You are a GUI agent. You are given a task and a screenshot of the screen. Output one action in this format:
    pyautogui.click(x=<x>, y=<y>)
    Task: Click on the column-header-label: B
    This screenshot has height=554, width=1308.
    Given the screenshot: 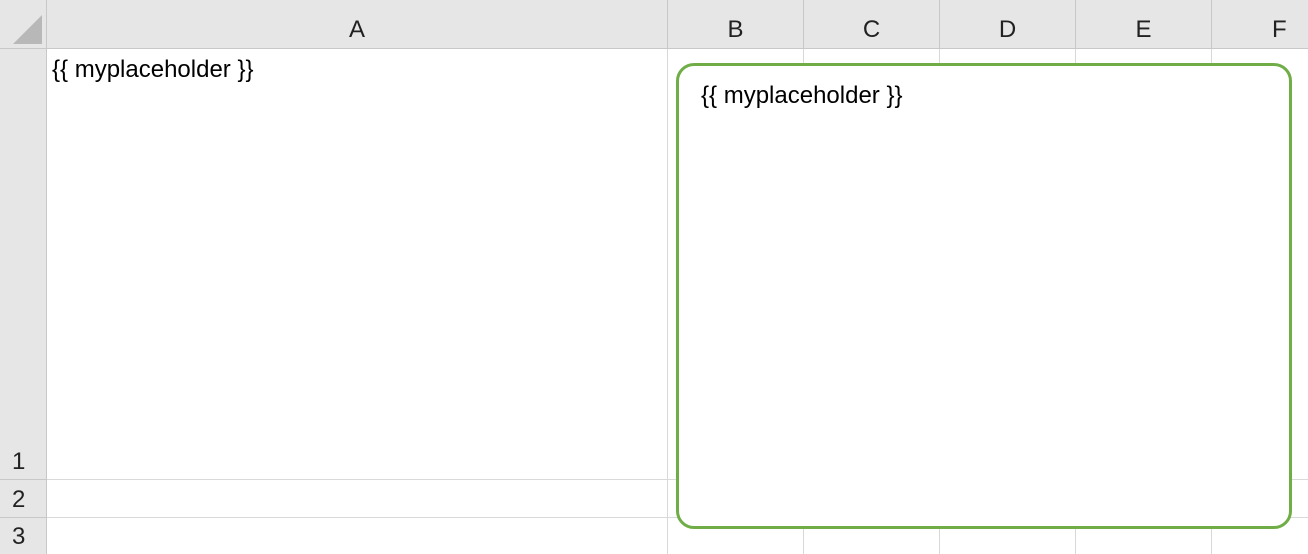 What is the action you would take?
    pyautogui.click(x=735, y=29)
    